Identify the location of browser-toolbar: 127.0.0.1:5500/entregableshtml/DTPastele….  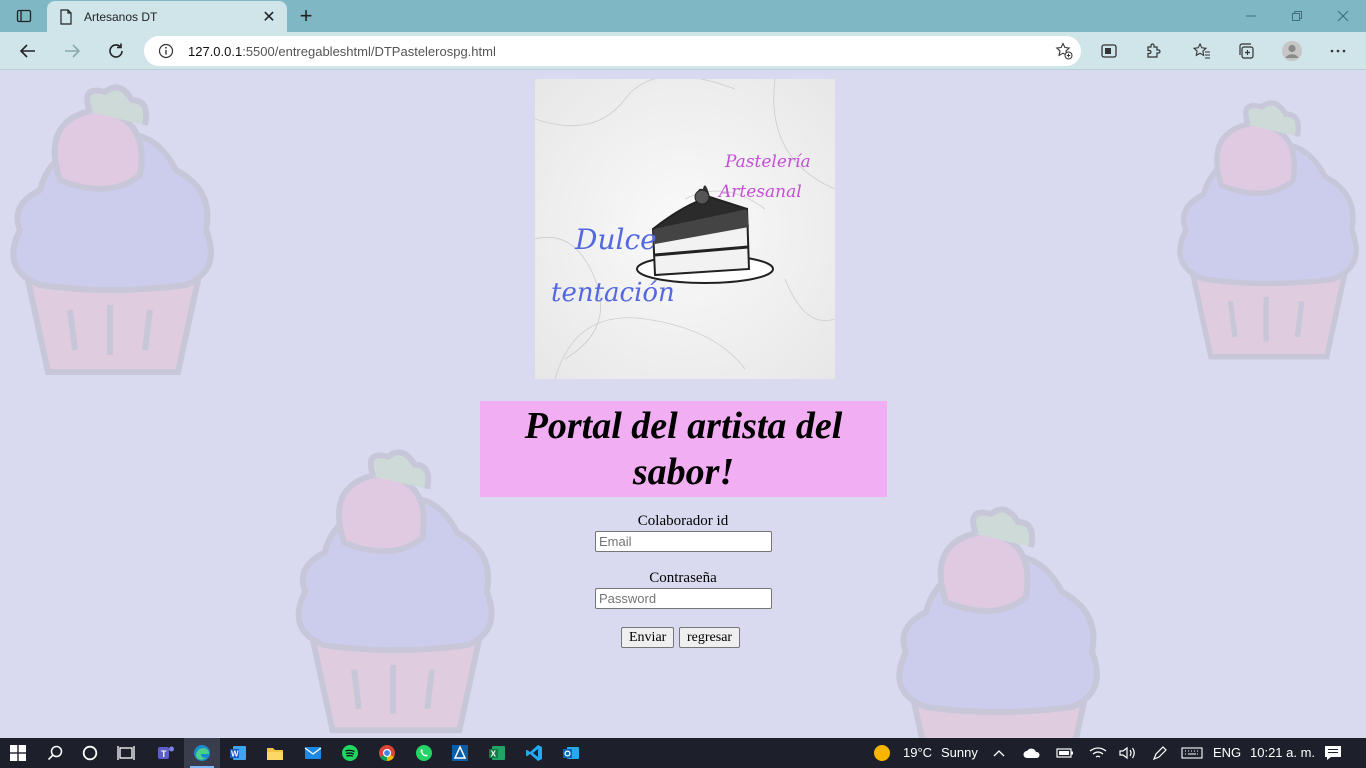
(683, 51).